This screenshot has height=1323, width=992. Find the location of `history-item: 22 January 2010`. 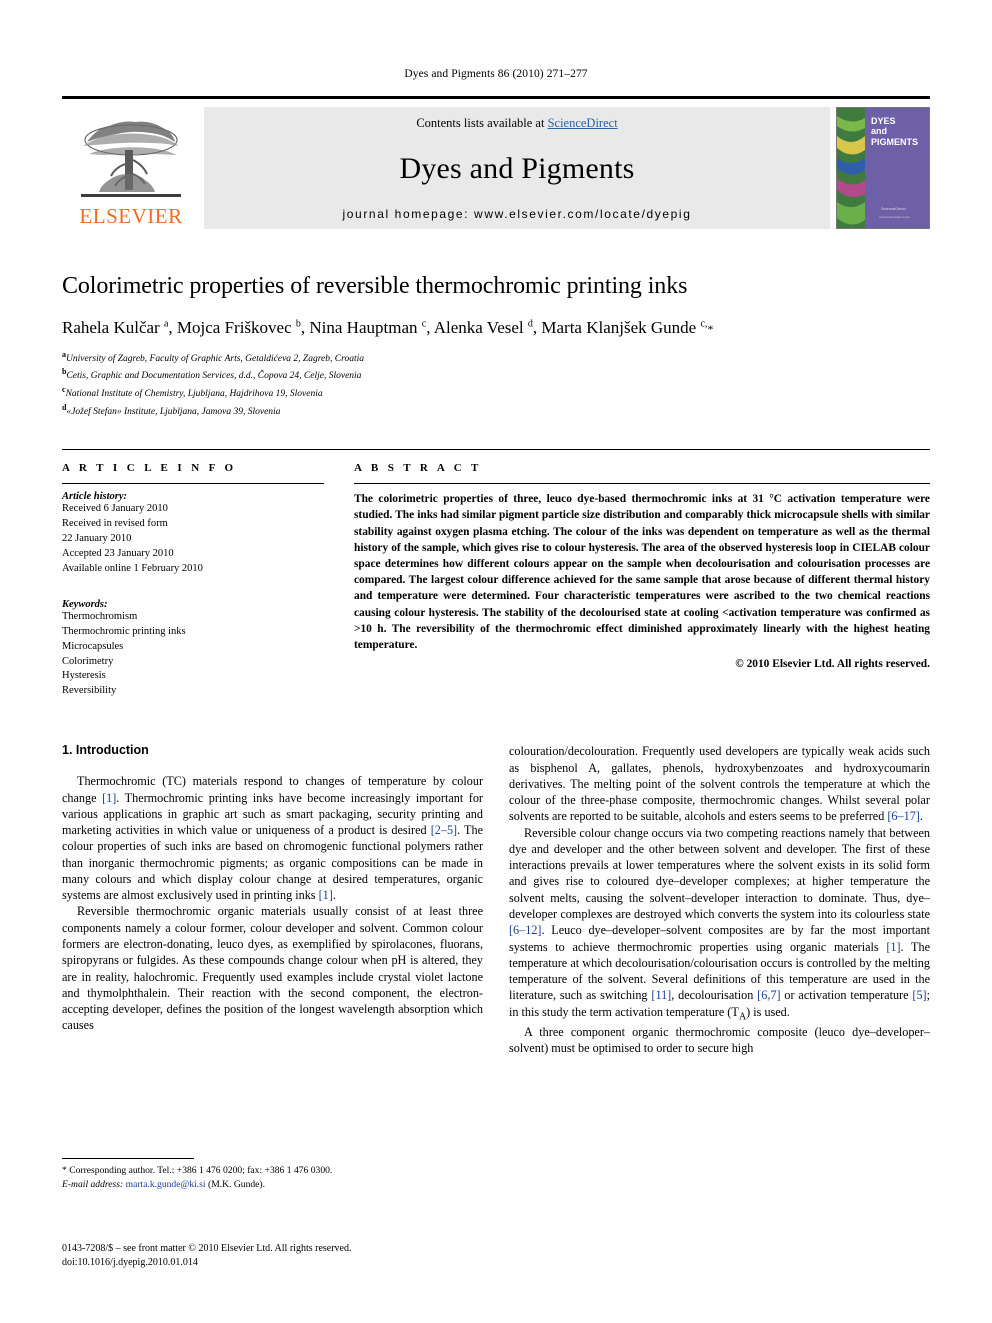

history-item: 22 January 2010 is located at coordinates (97, 539).